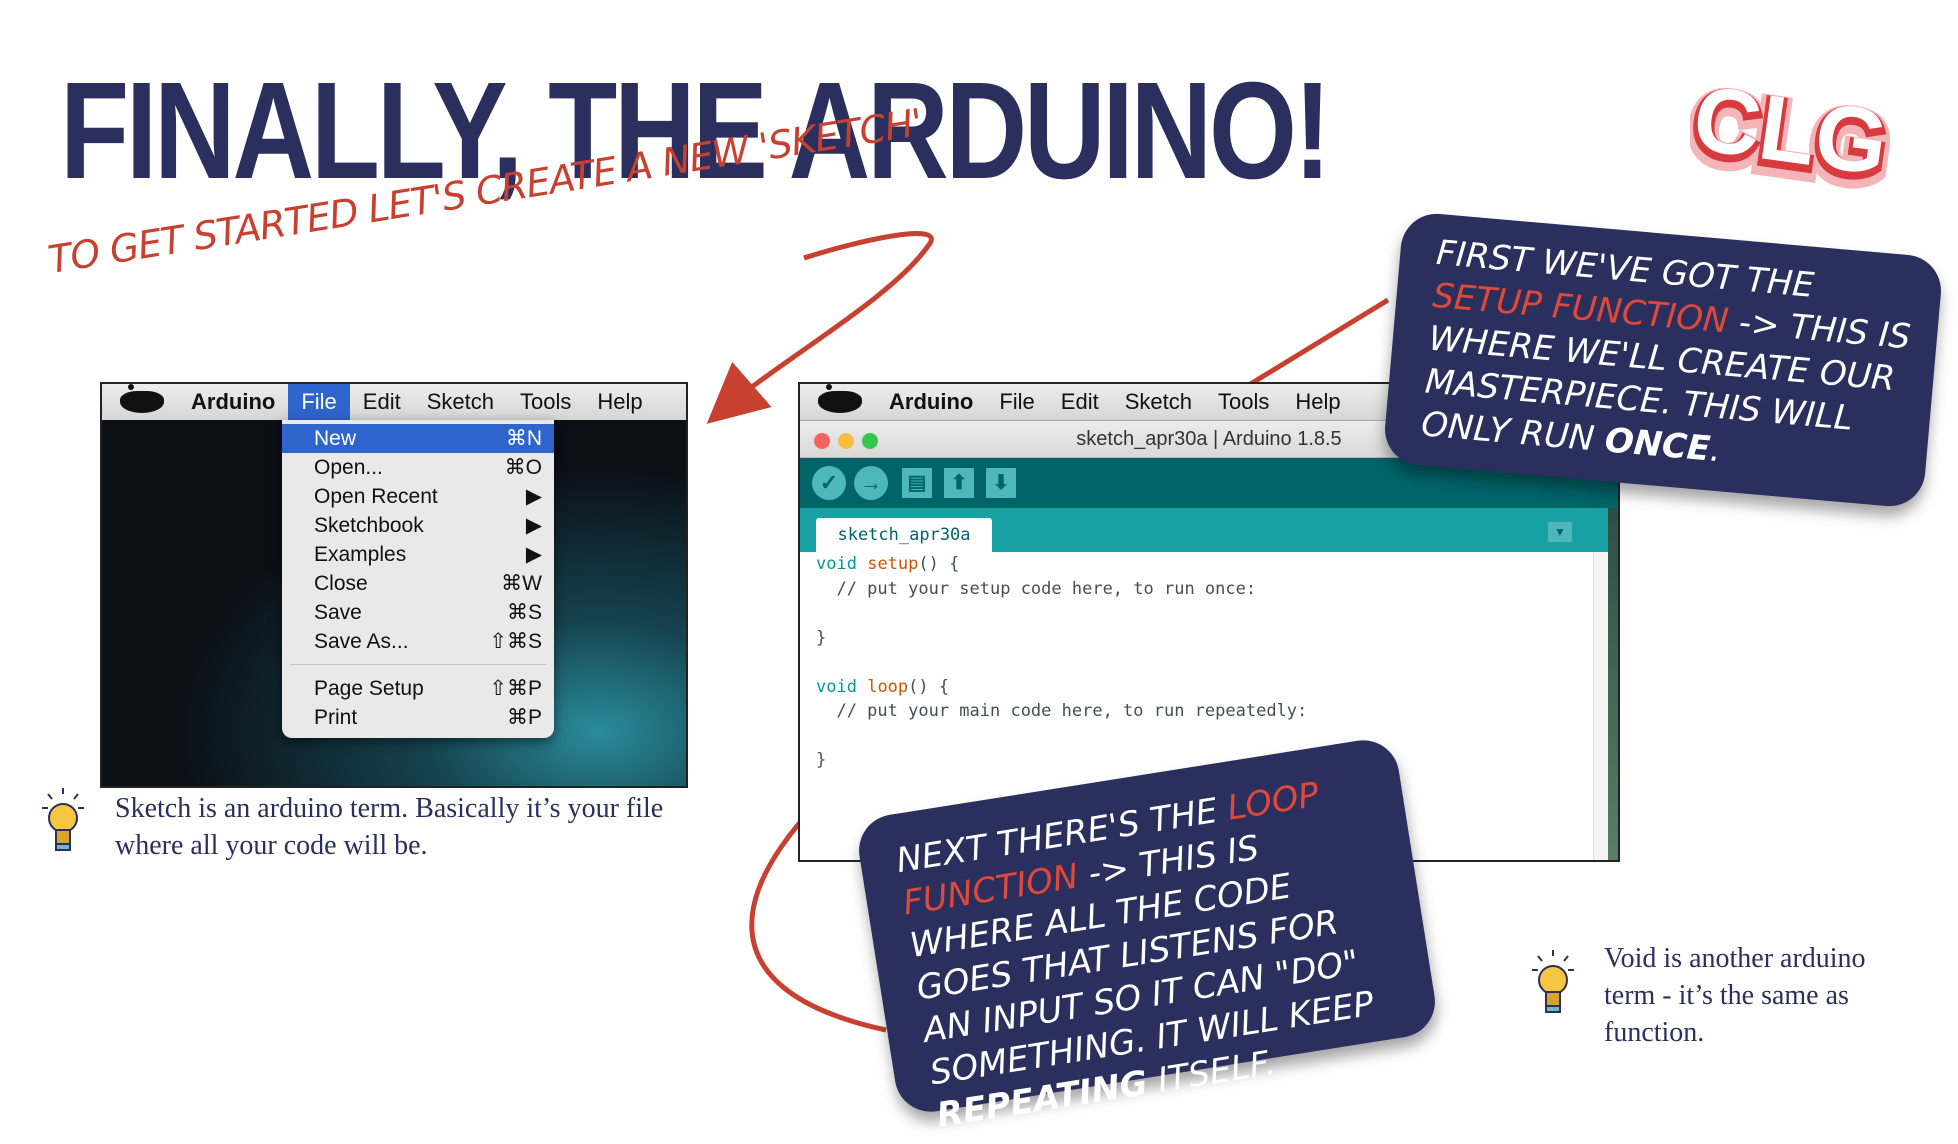  I want to click on menu-item-open-recent: Open Recent ▶, so click(418, 496).